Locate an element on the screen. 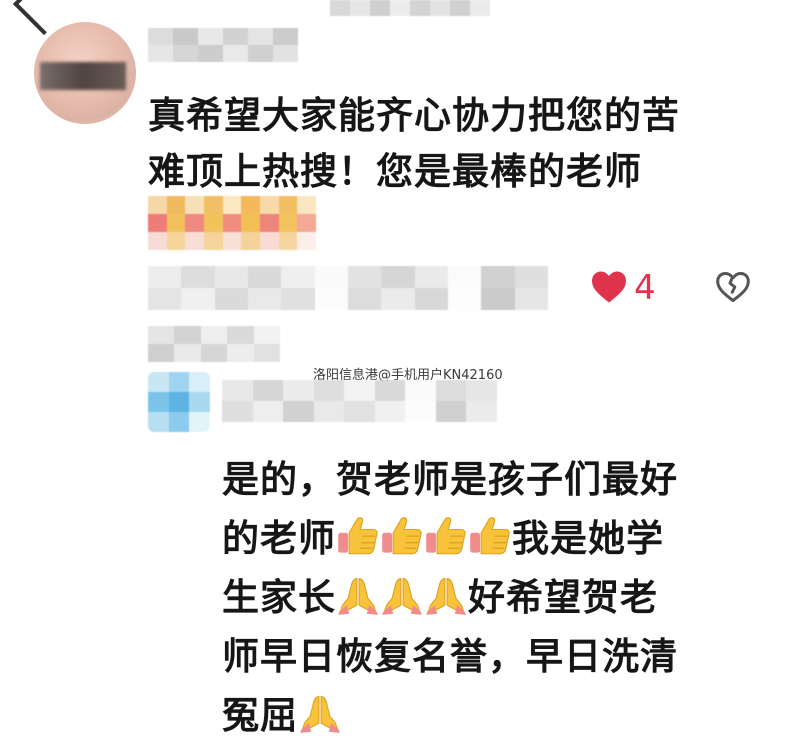  reply-line-3-text-b: 好希望贺老 is located at coordinates (563, 597).